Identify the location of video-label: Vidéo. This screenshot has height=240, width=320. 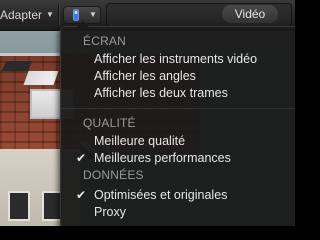
(250, 14).